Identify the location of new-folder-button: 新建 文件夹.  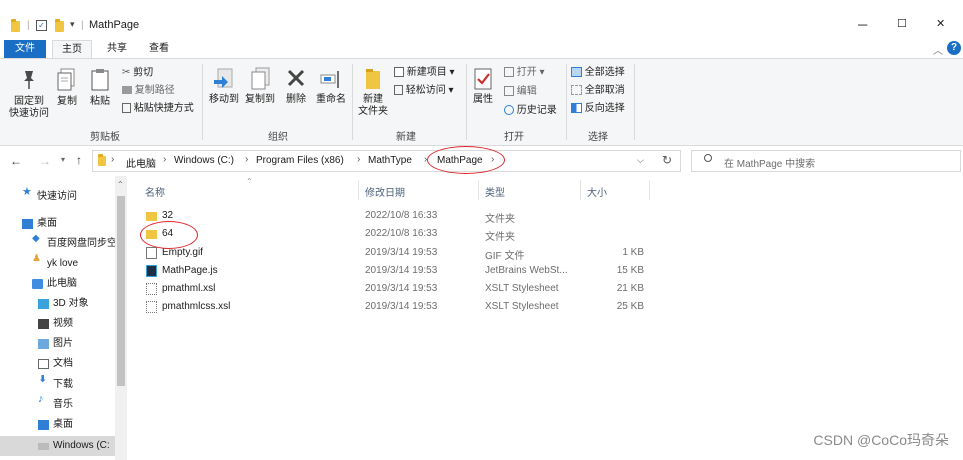
(373, 92).